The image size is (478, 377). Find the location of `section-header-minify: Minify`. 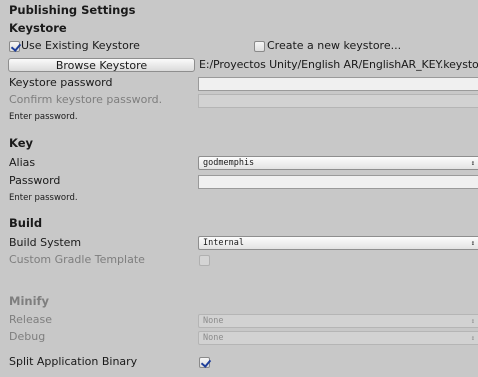

section-header-minify: Minify is located at coordinates (29, 301).